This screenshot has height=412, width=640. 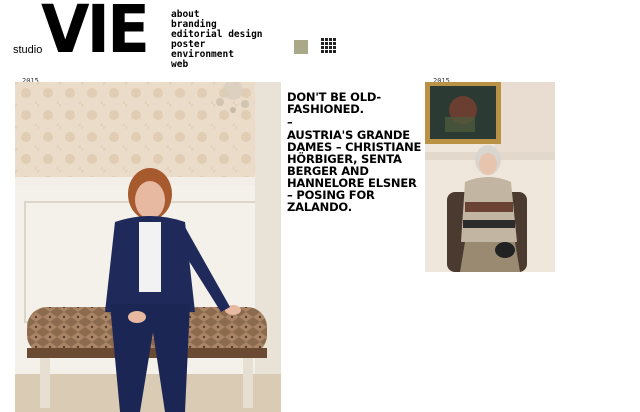 What do you see at coordinates (334, 103) in the screenshot?
I see `caption-headline: Don't be old-fashioned.` at bounding box center [334, 103].